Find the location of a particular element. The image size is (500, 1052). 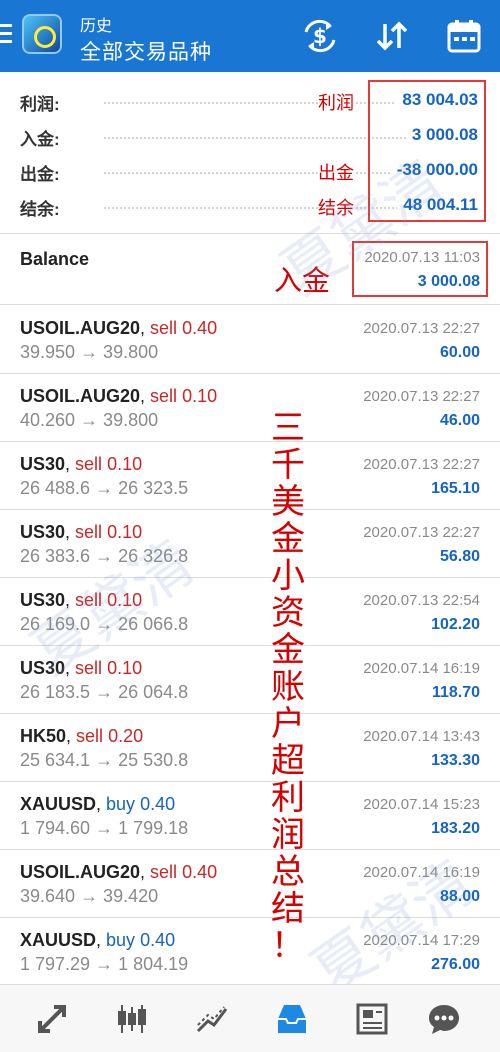

deal-title: USOIL.AUG20, sell 0.10 is located at coordinates (118, 396).